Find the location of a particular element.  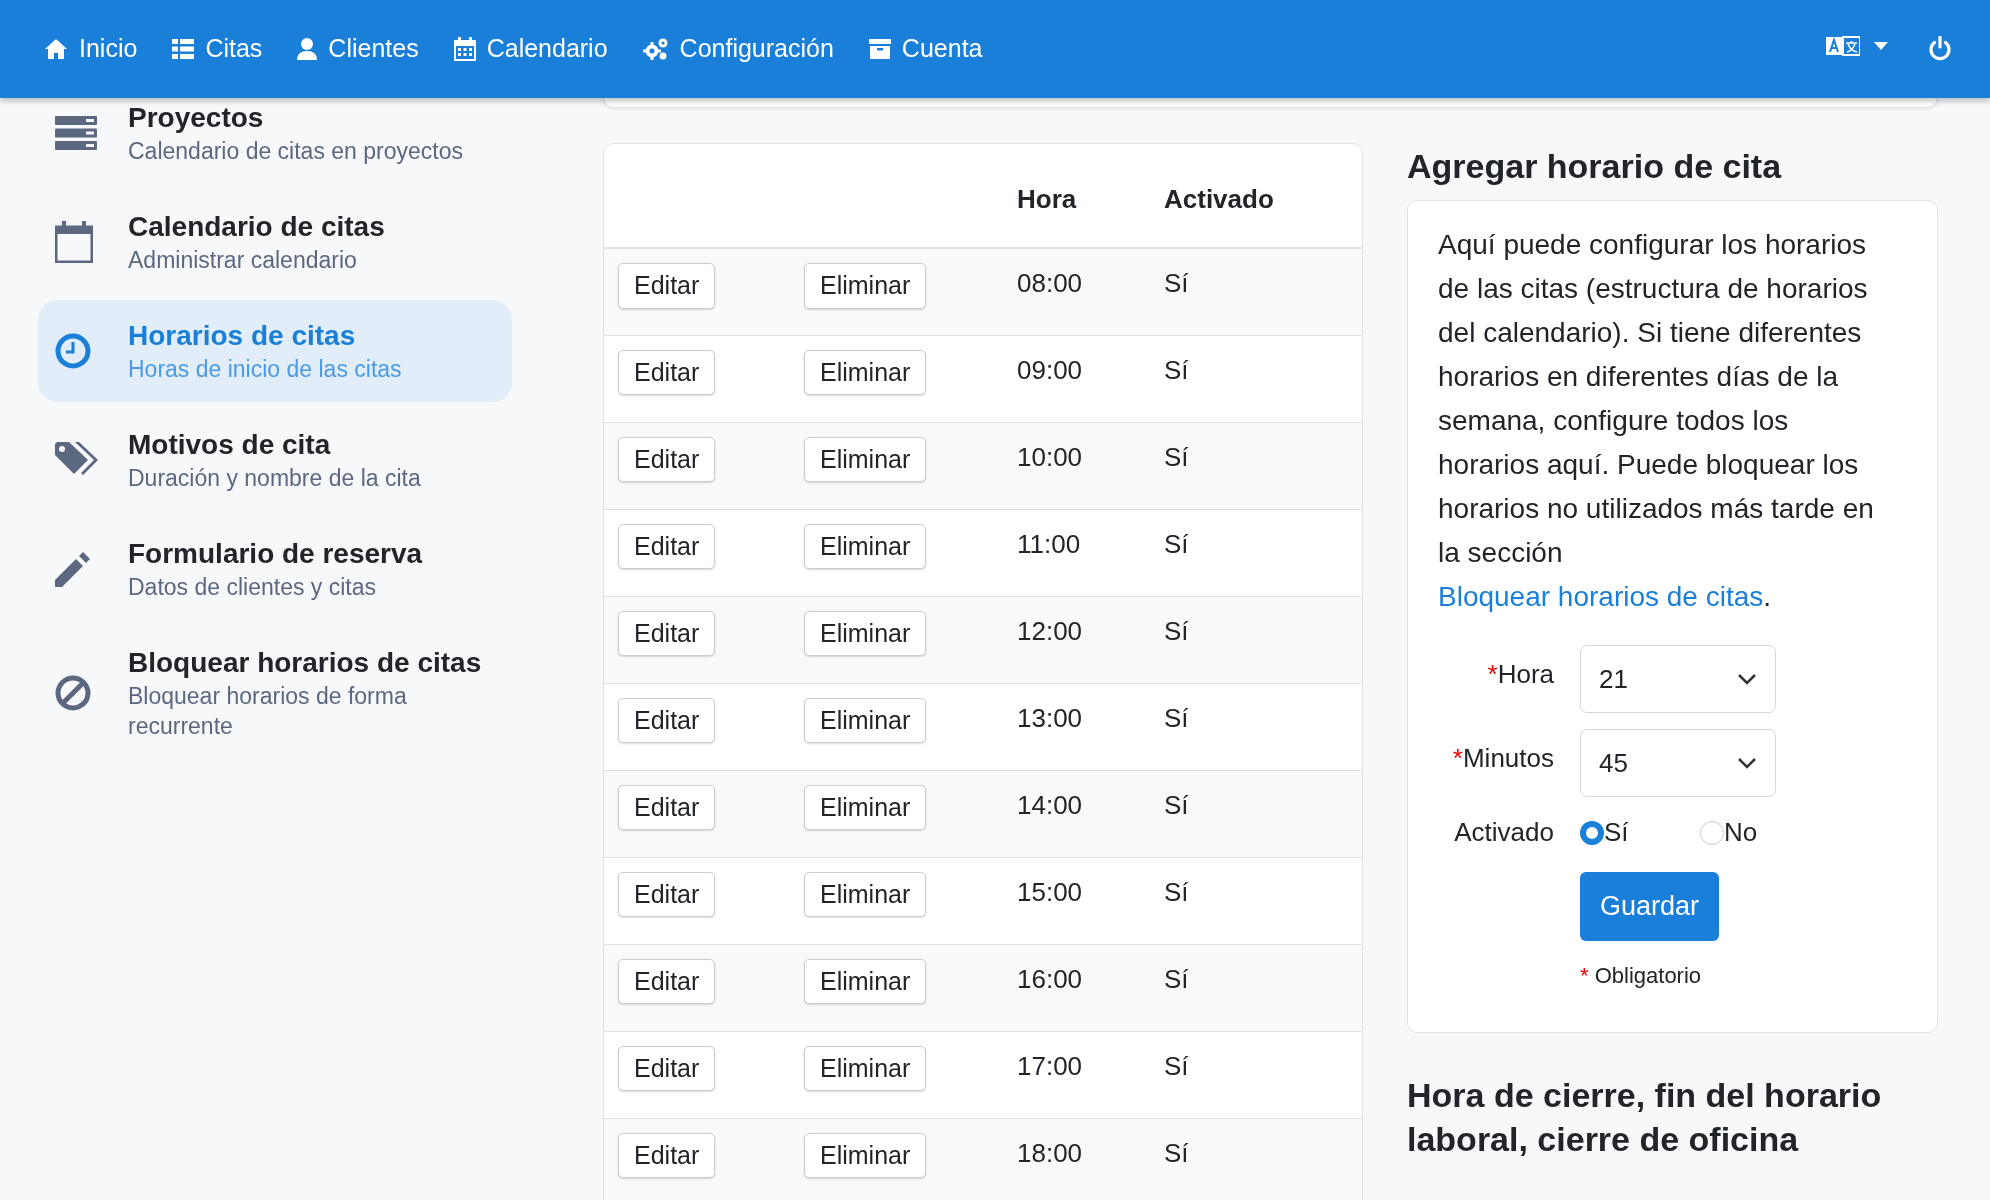

tags-icon is located at coordinates (77, 460).